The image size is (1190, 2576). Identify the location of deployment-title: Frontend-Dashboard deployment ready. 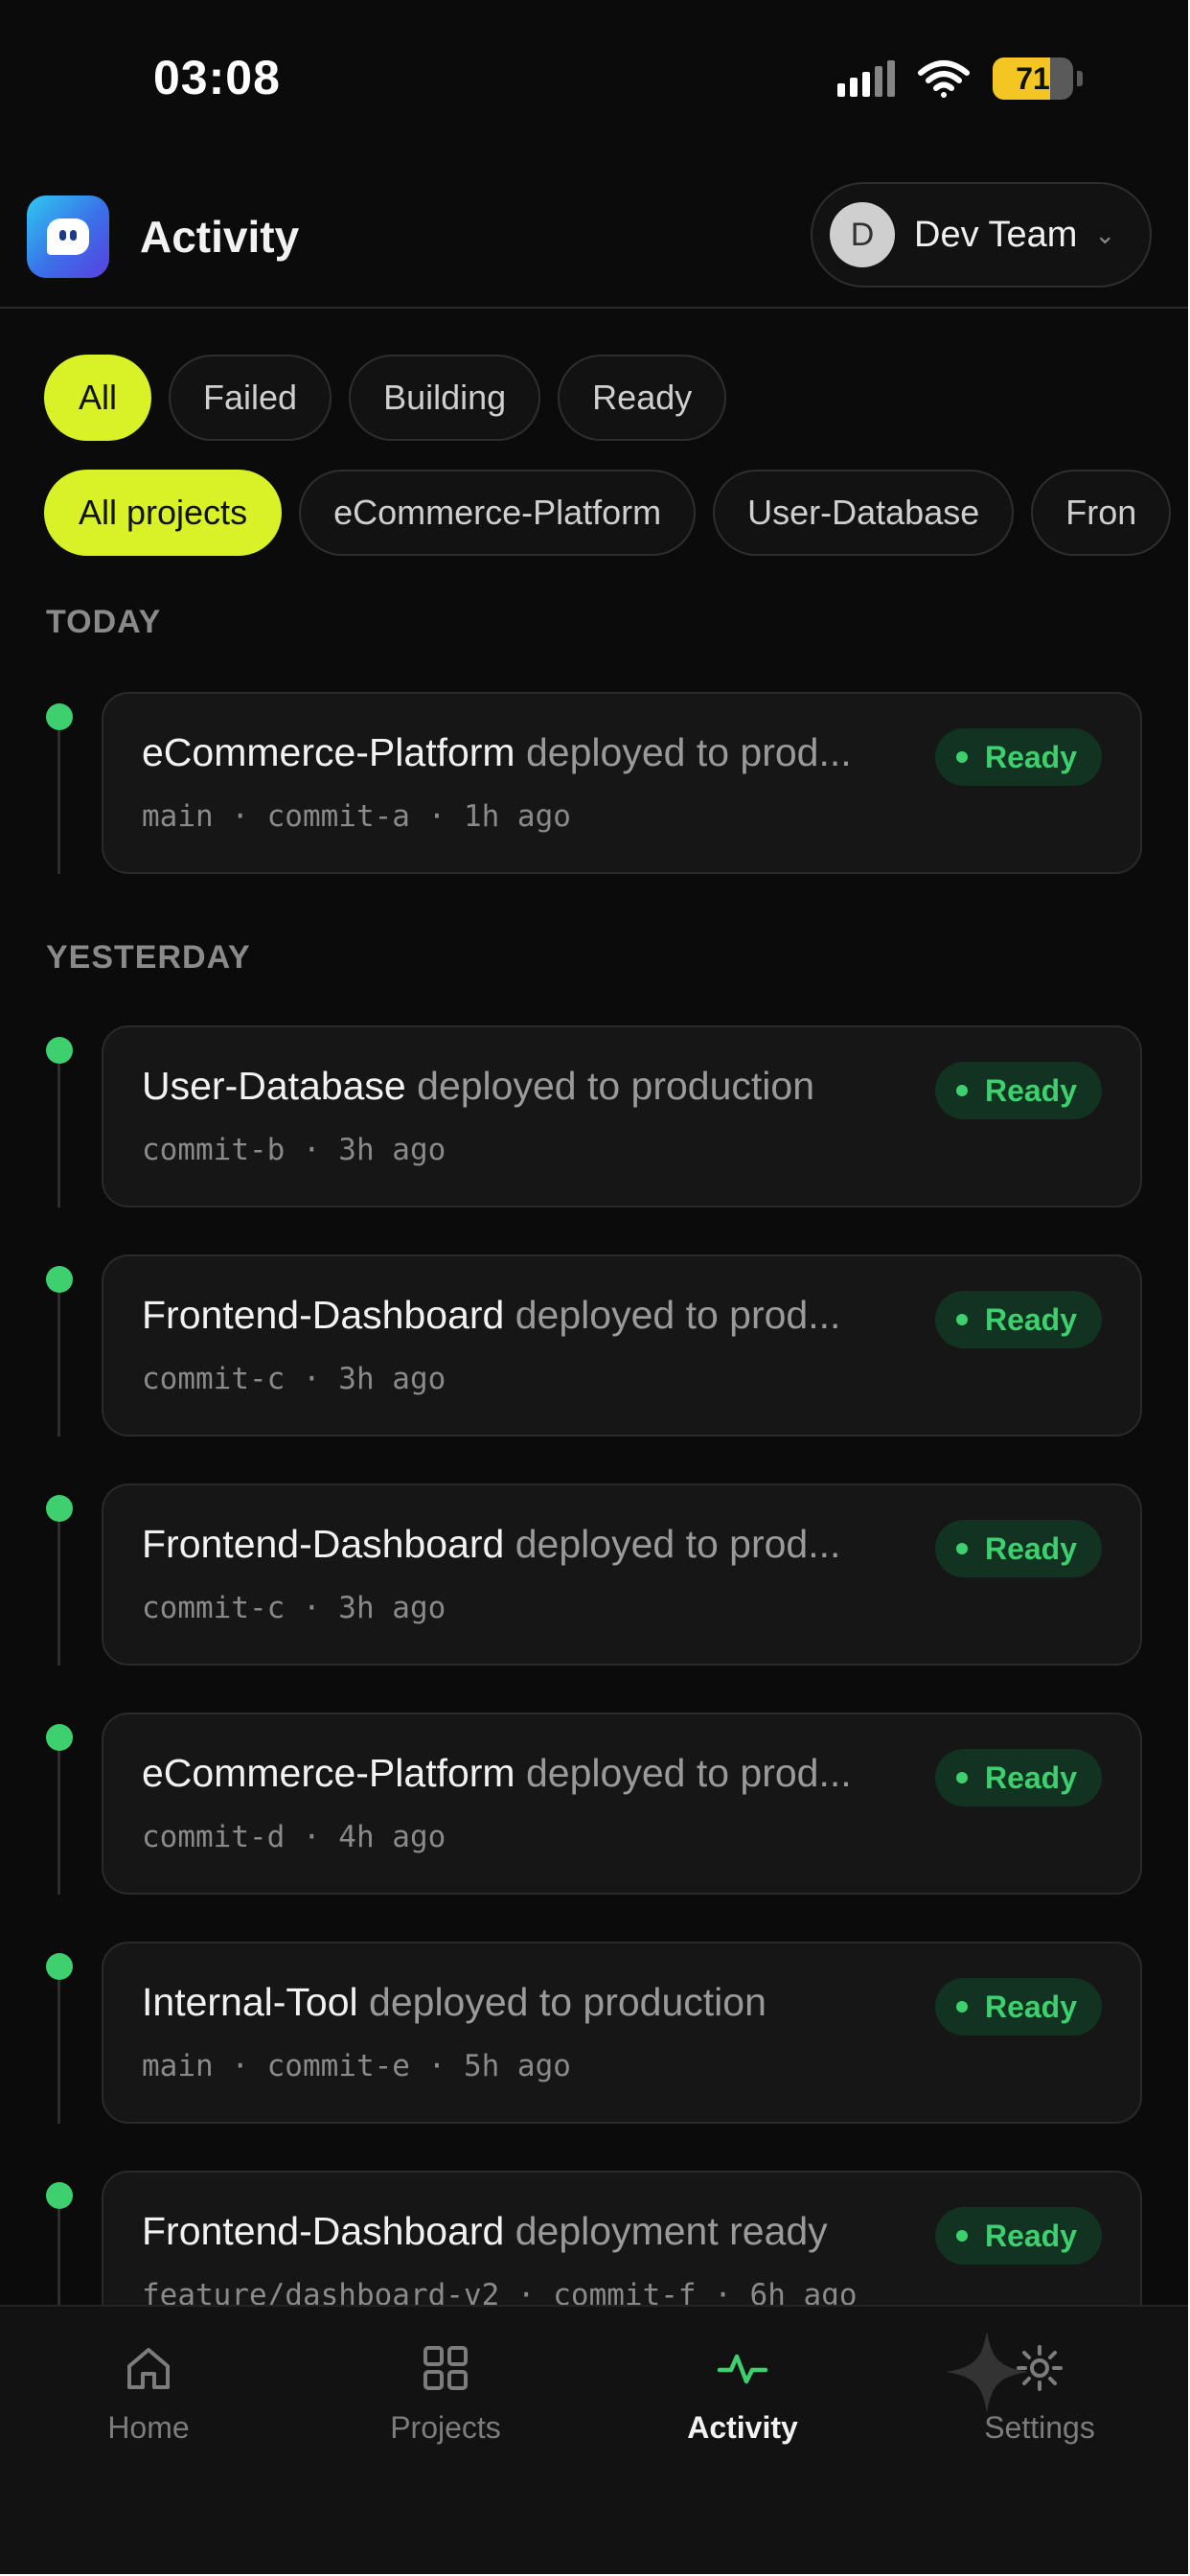
(521, 2231).